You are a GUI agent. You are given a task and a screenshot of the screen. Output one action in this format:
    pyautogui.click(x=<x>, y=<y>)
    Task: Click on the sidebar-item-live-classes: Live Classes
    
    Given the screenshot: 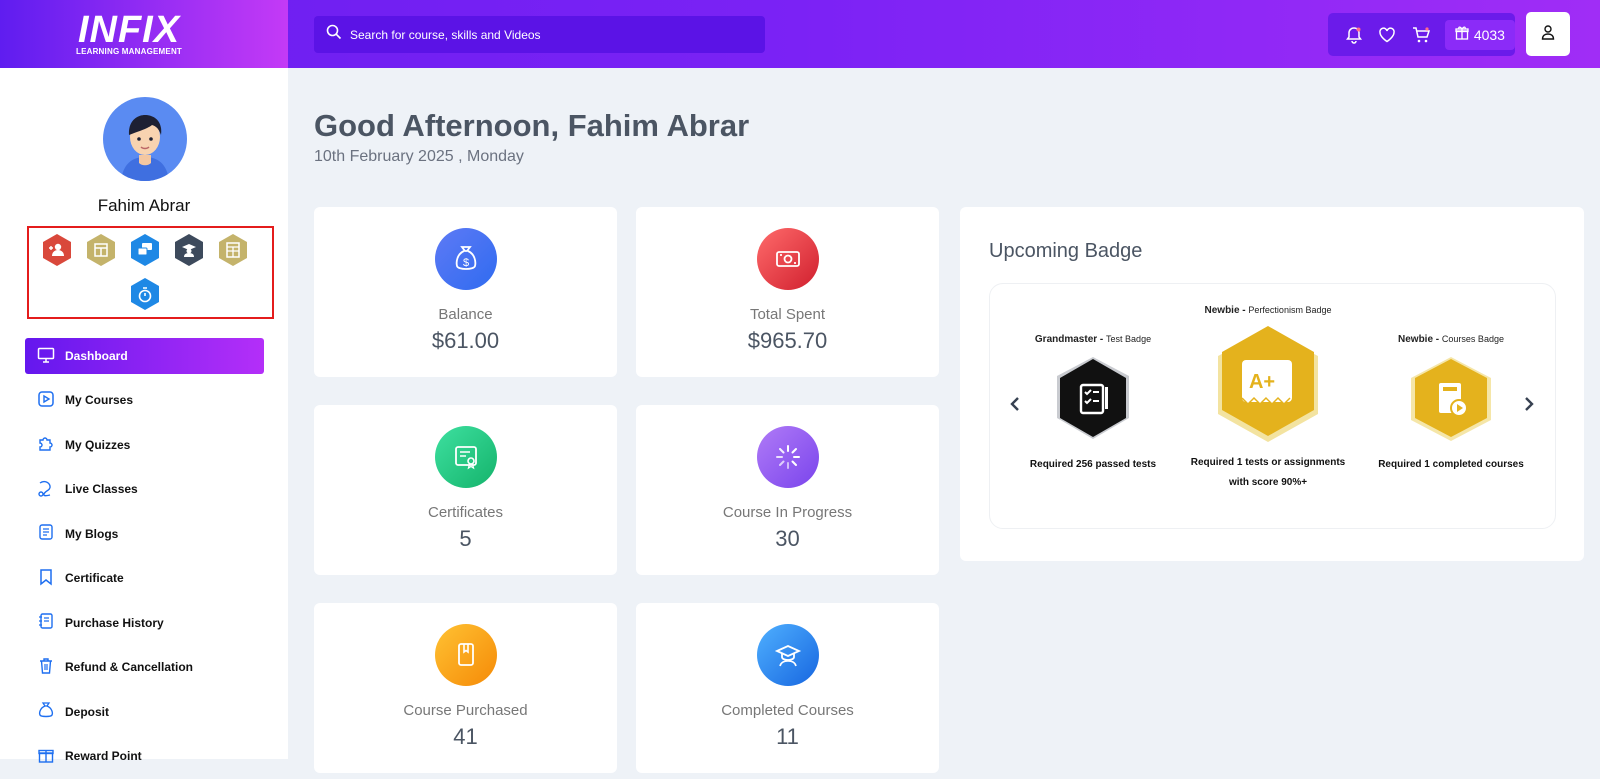 What is the action you would take?
    pyautogui.click(x=144, y=489)
    